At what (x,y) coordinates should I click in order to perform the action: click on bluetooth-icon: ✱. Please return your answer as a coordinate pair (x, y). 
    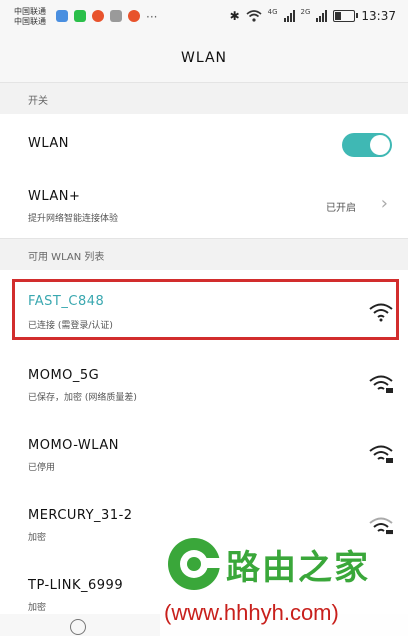
    Looking at the image, I should click on (234, 16).